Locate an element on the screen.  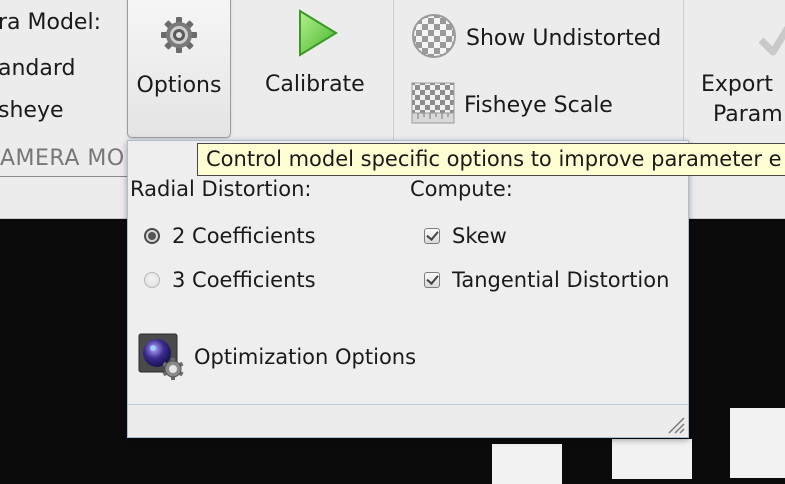
export-button: Export Param is located at coordinates (739, 67).